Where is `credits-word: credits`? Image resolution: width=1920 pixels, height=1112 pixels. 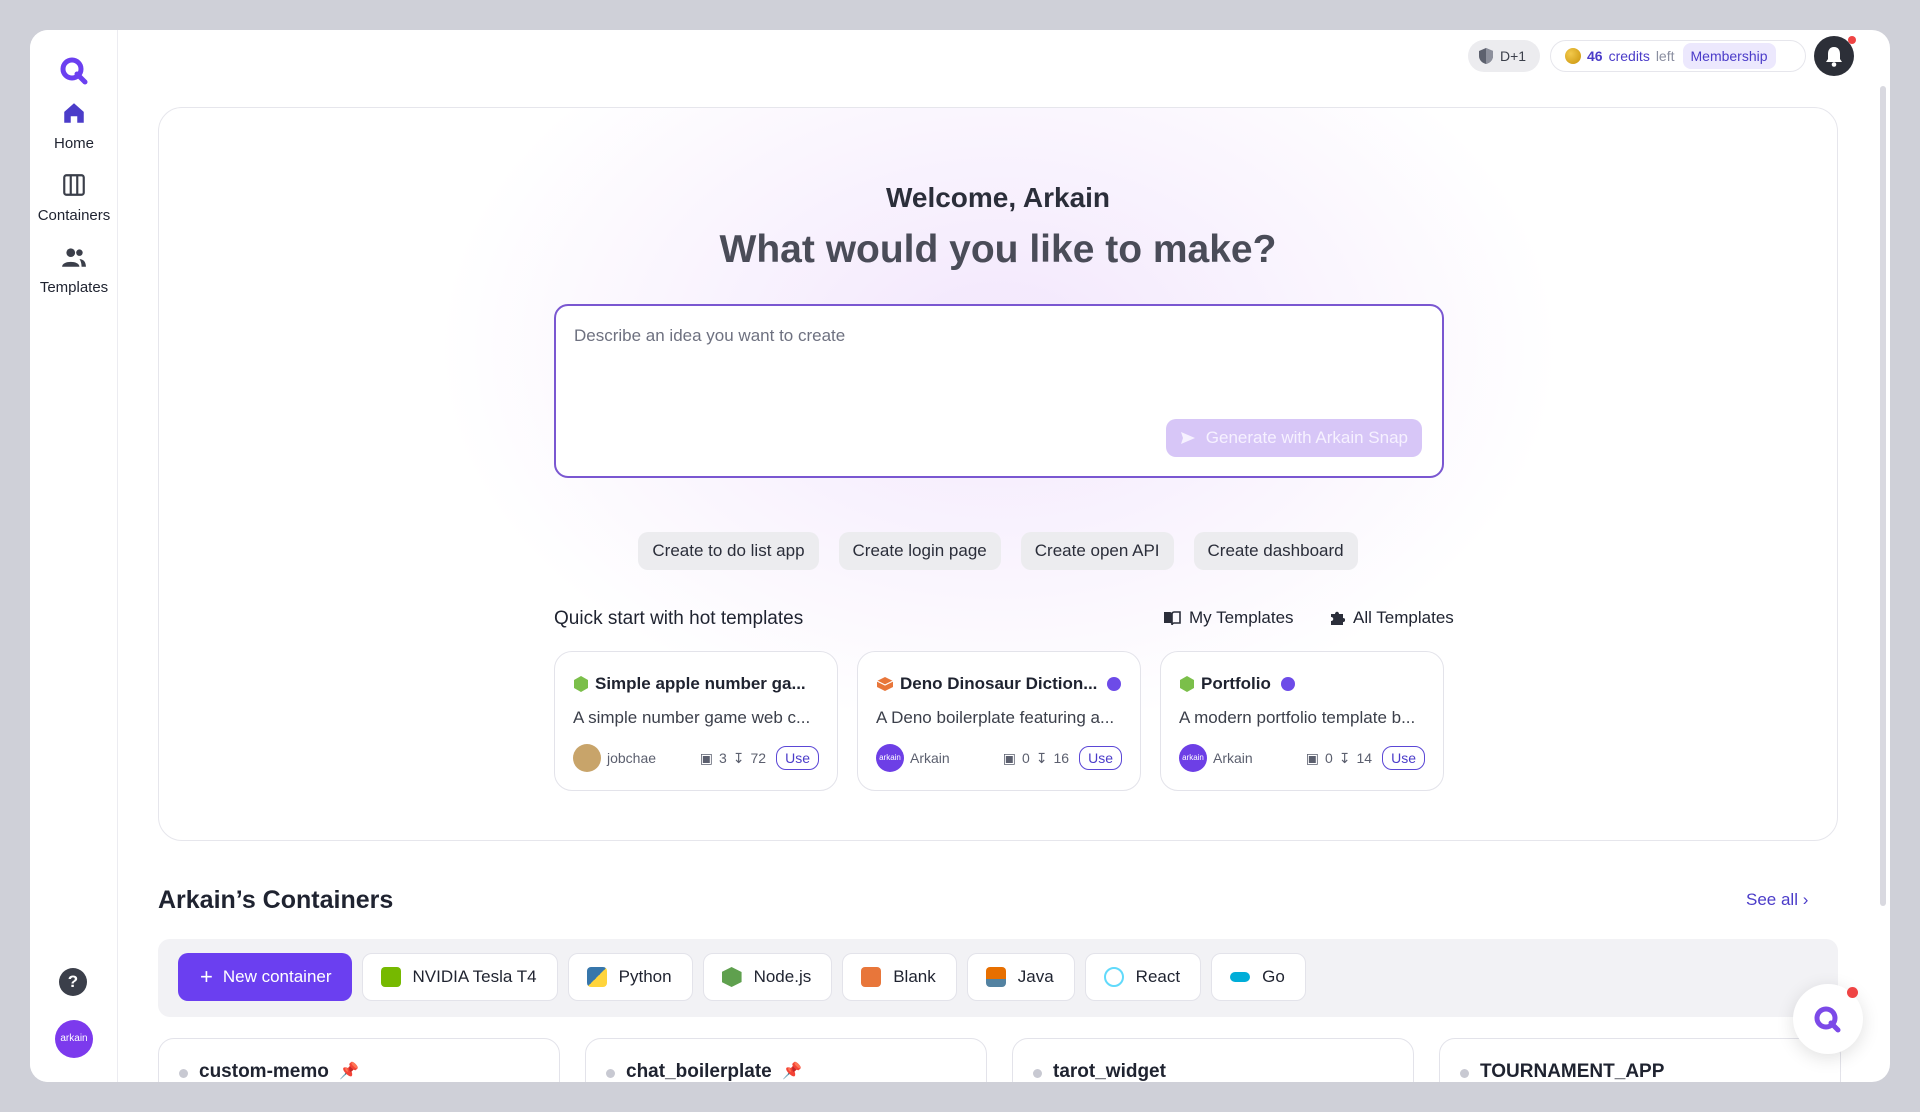 credits-word: credits is located at coordinates (1629, 56).